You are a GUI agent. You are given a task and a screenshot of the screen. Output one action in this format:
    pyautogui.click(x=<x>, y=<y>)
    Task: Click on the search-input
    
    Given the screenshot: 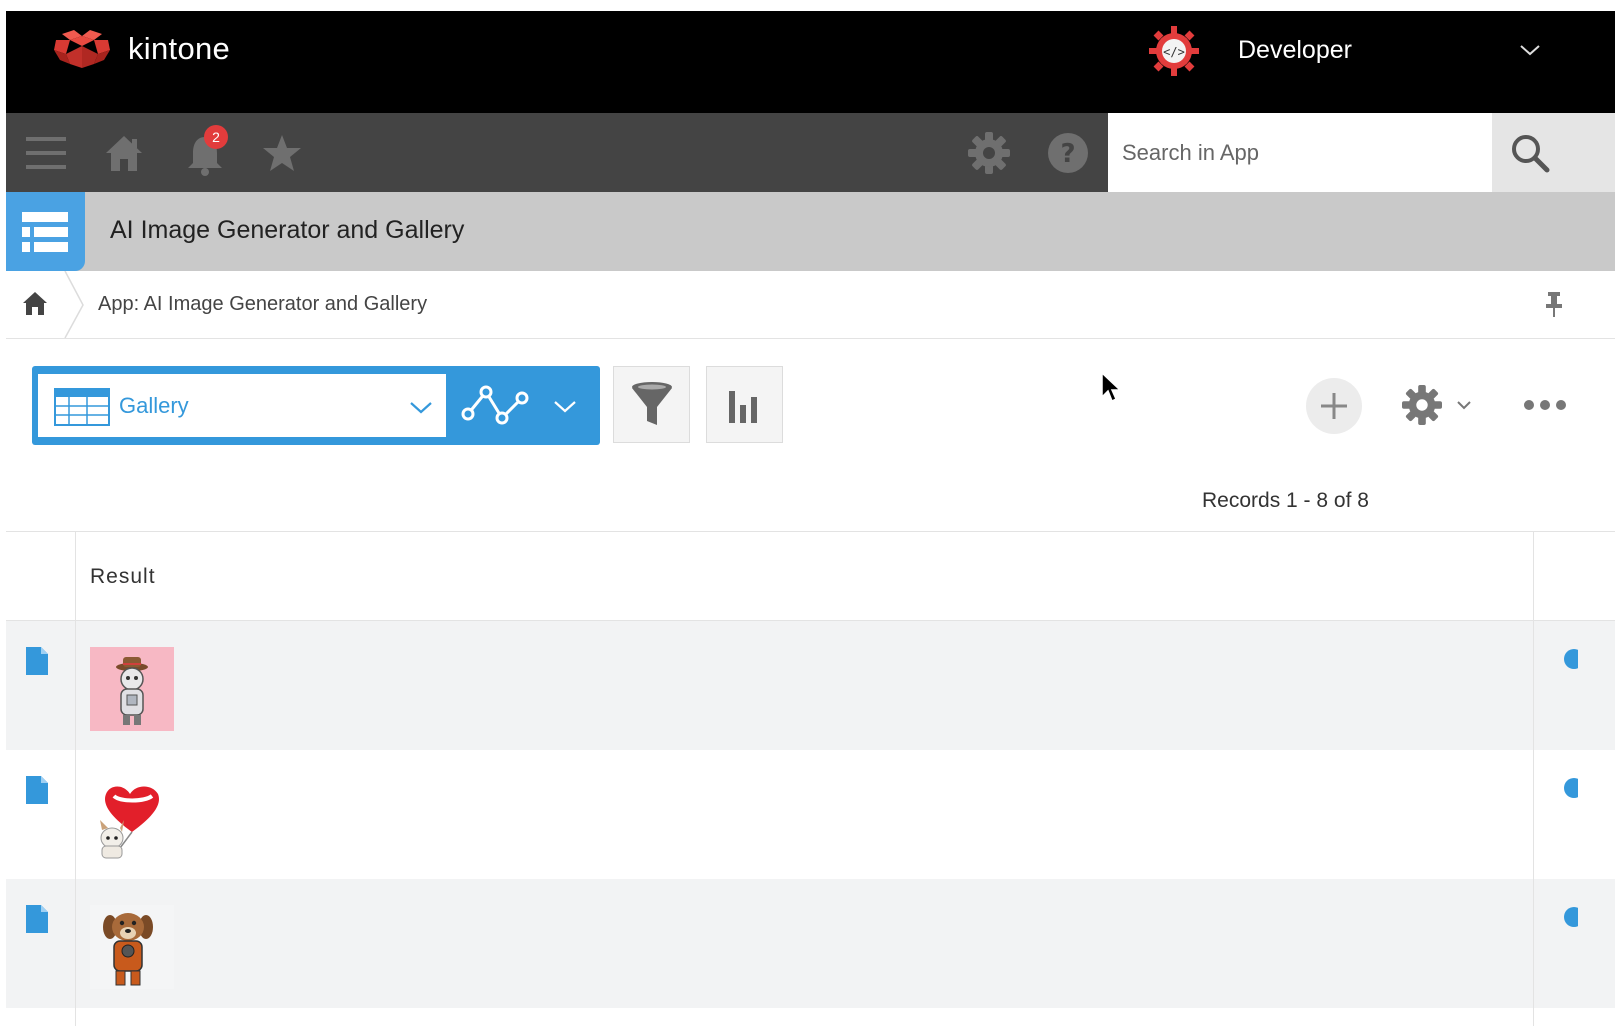 What is the action you would take?
    pyautogui.click(x=1300, y=152)
    